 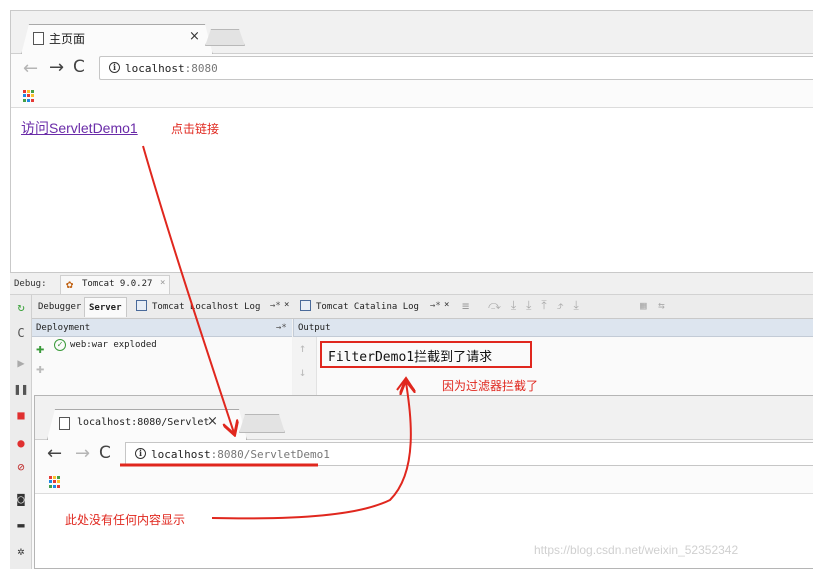 What do you see at coordinates (188, 289) in the screenshot?
I see `arrow-to-request` at bounding box center [188, 289].